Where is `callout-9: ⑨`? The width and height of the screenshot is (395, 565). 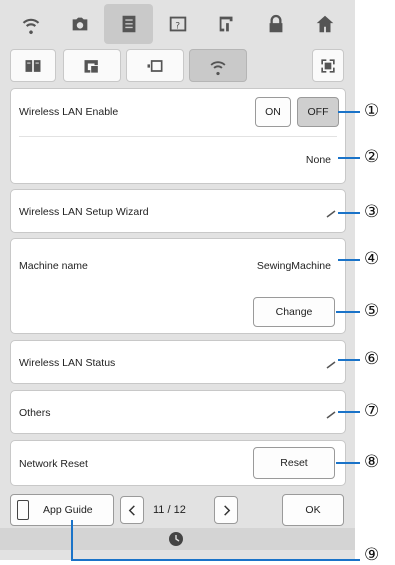
callout-9: ⑨ is located at coordinates (372, 555).